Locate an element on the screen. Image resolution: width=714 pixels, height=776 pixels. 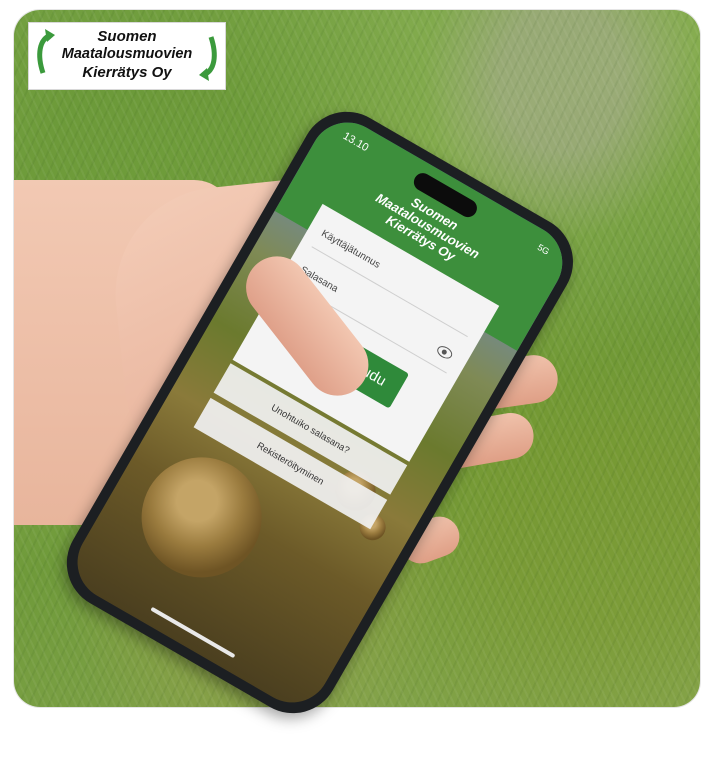
logo-line1: Suomen is located at coordinates (127, 36).